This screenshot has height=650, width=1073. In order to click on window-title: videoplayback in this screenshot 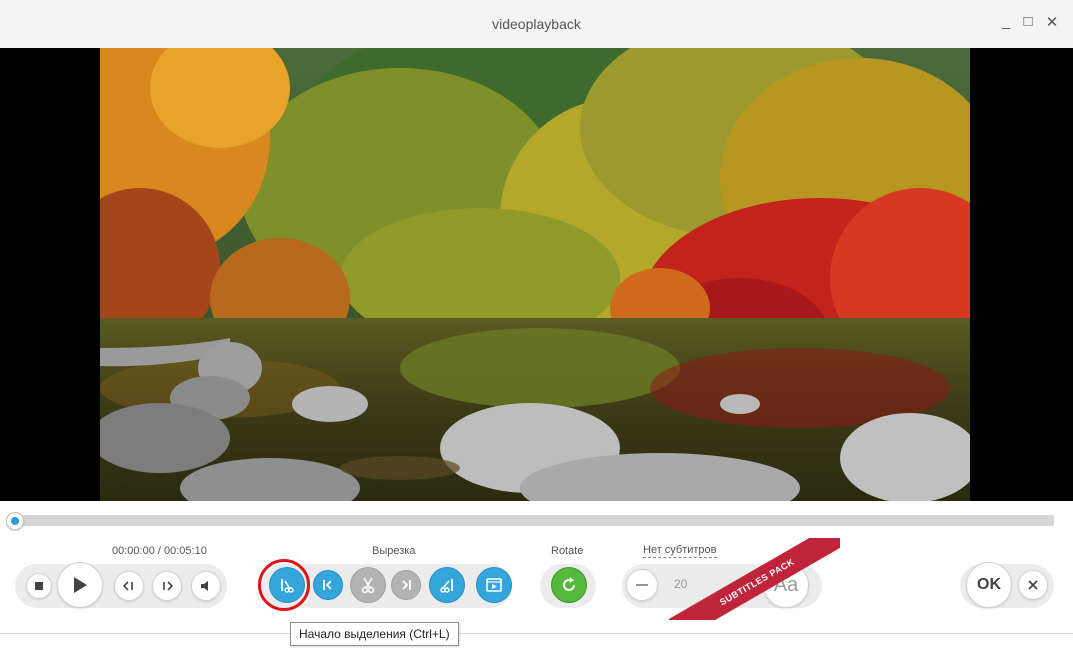, I will do `click(536, 24)`.